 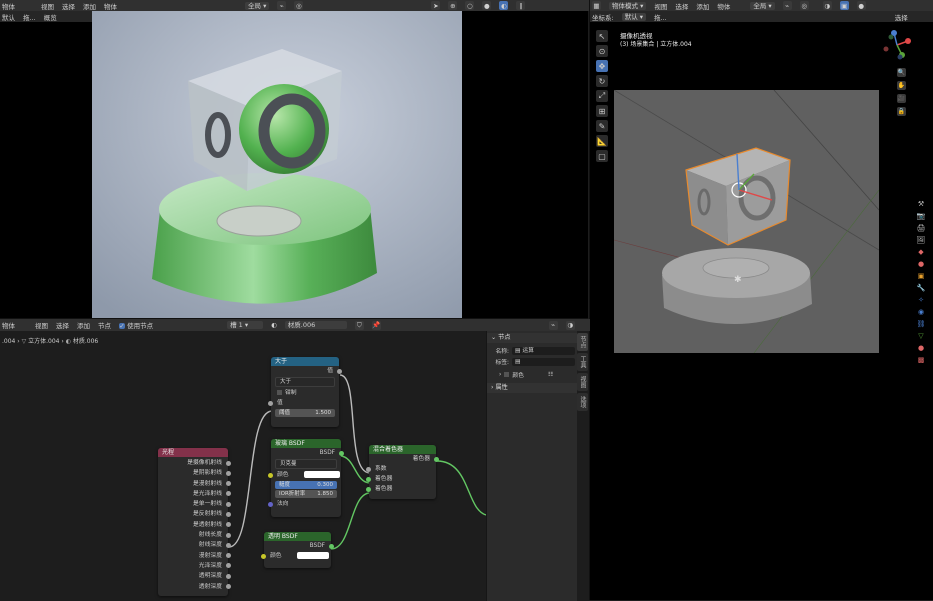 What do you see at coordinates (306, 494) in the screenshot?
I see `ior-field: IOR折射率 1.850` at bounding box center [306, 494].